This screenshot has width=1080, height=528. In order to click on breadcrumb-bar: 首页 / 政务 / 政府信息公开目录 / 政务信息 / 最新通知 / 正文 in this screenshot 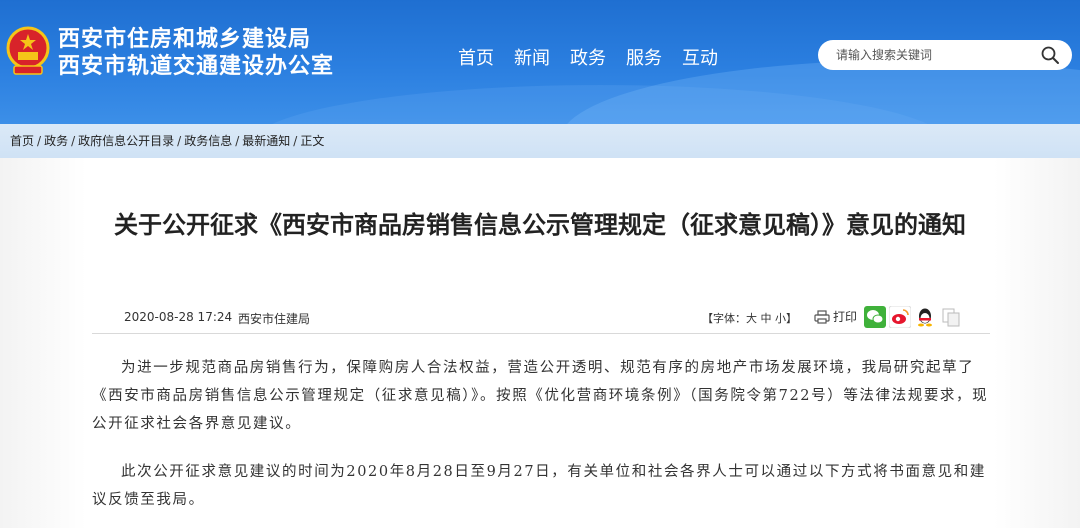, I will do `click(540, 141)`.